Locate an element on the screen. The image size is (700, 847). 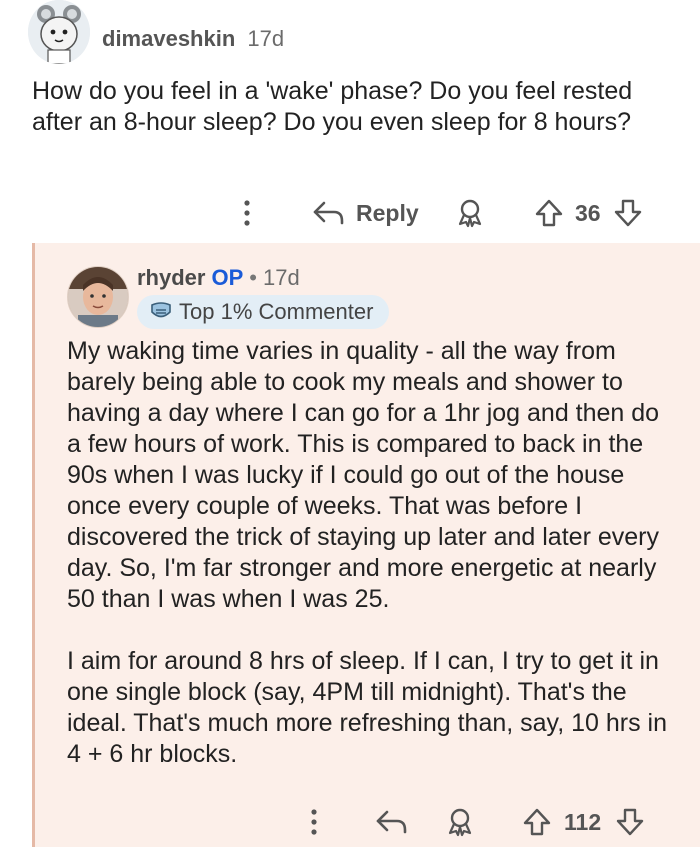
comment-actions: 112 is located at coordinates (367, 822).